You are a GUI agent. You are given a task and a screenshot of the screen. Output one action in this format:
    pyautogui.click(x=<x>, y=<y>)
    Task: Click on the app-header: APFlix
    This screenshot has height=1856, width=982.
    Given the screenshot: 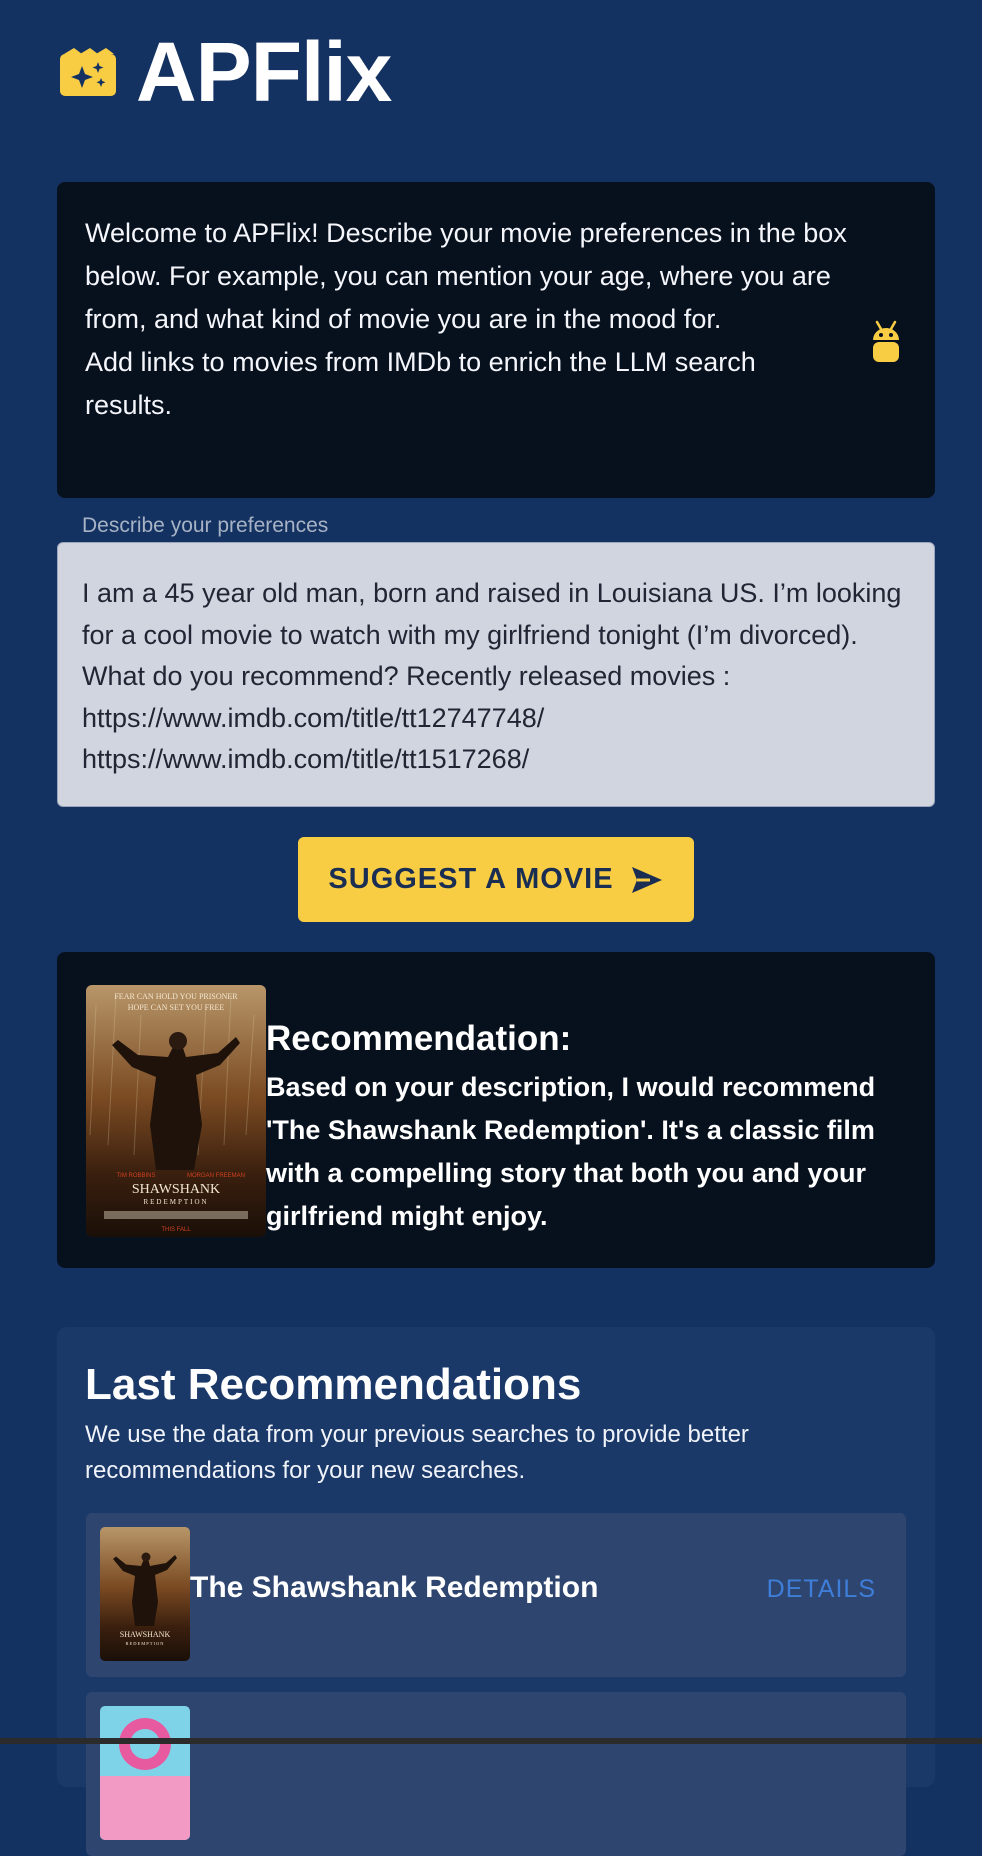 What is the action you would take?
    pyautogui.click(x=226, y=72)
    